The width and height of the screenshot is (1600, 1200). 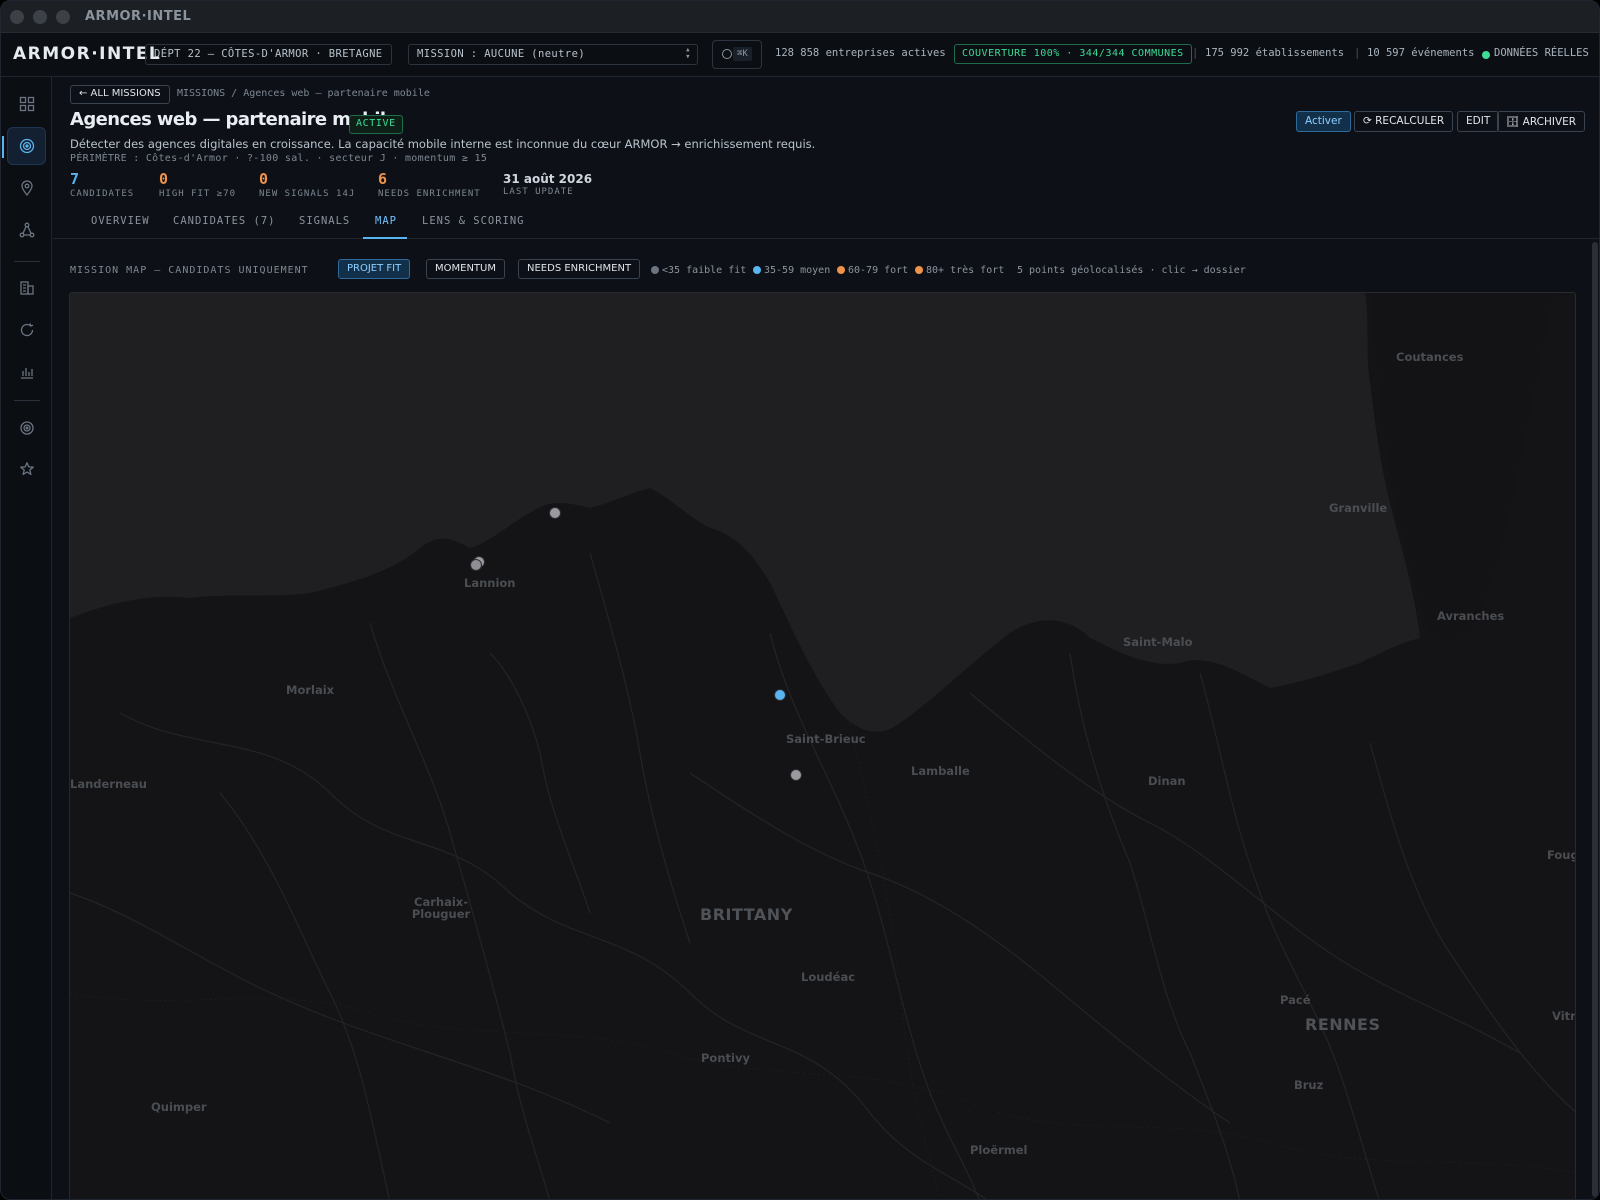 I want to click on active-indicator, so click(x=3, y=147).